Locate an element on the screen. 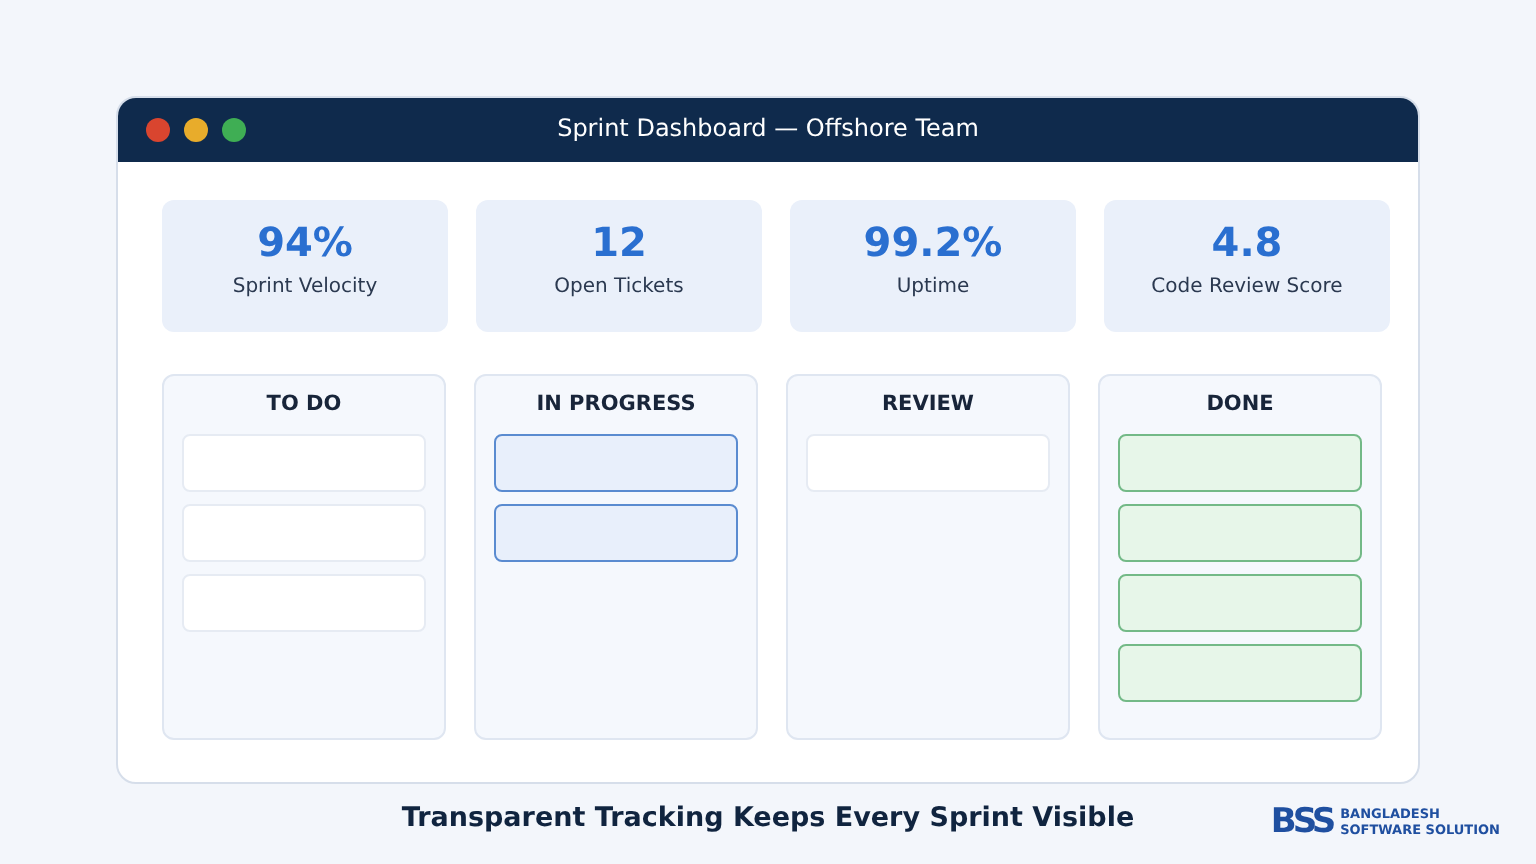 Image resolution: width=1536 pixels, height=864 pixels. column-title: REVIEW is located at coordinates (928, 405).